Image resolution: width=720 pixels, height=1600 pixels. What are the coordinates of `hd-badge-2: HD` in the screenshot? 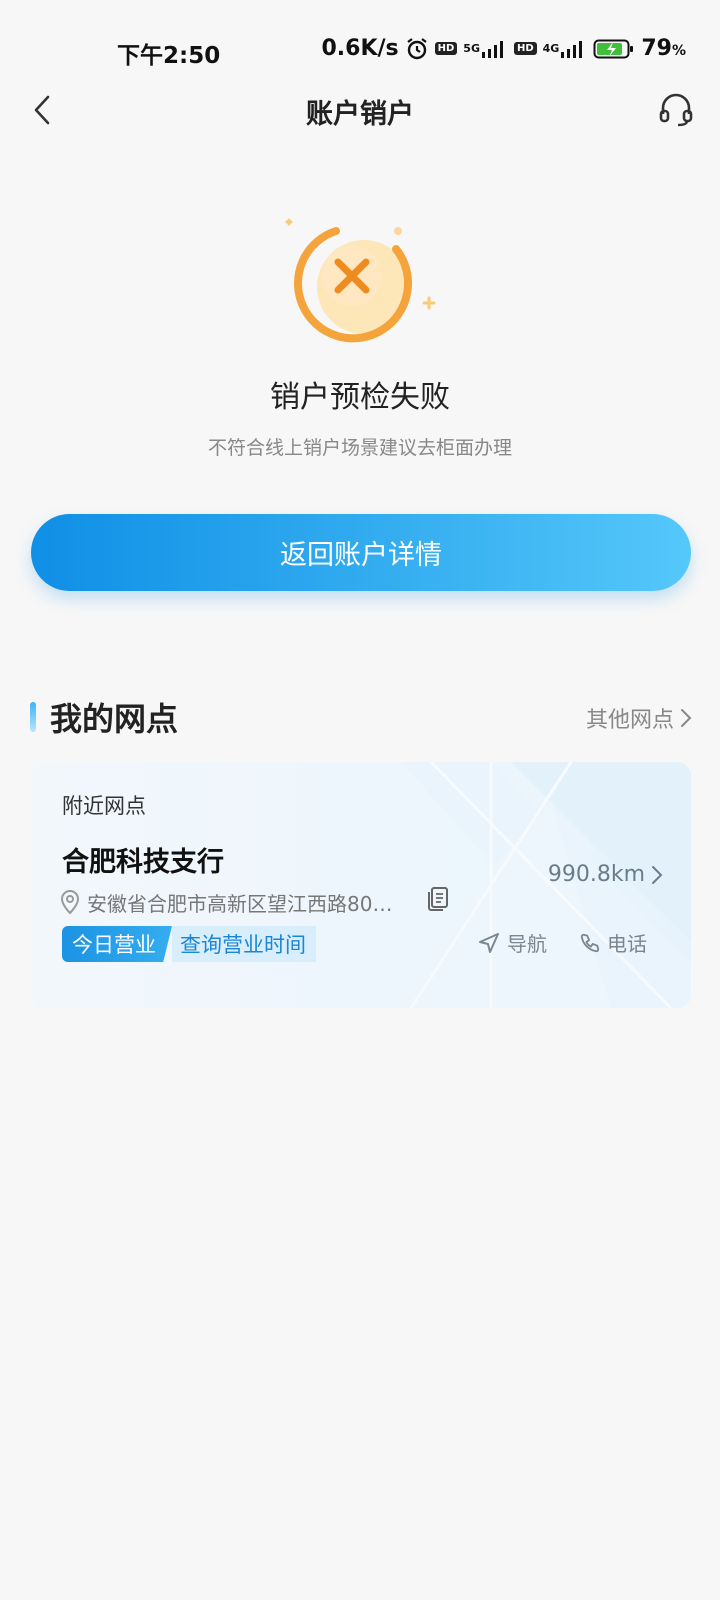 It's located at (525, 48).